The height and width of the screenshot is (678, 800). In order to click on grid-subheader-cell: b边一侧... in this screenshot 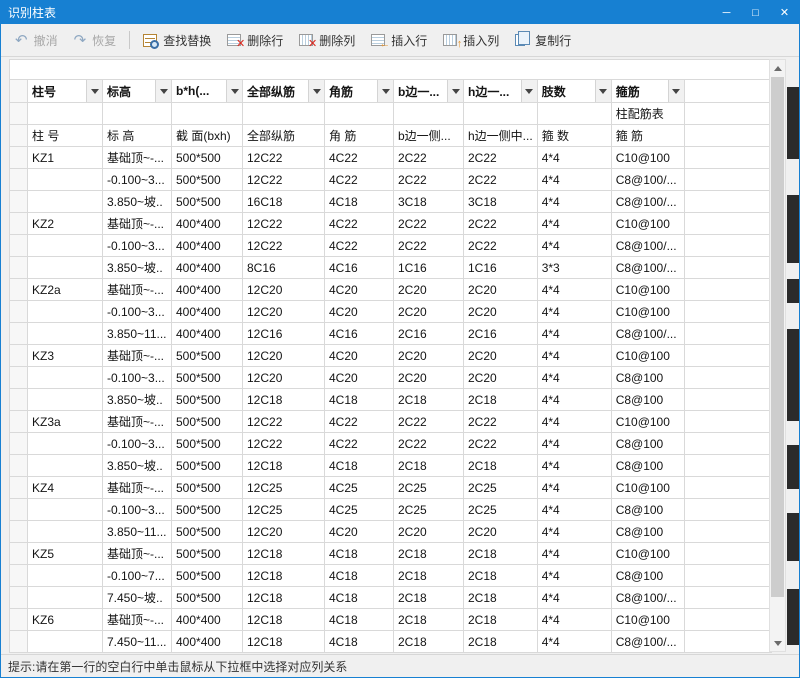, I will do `click(428, 135)`.